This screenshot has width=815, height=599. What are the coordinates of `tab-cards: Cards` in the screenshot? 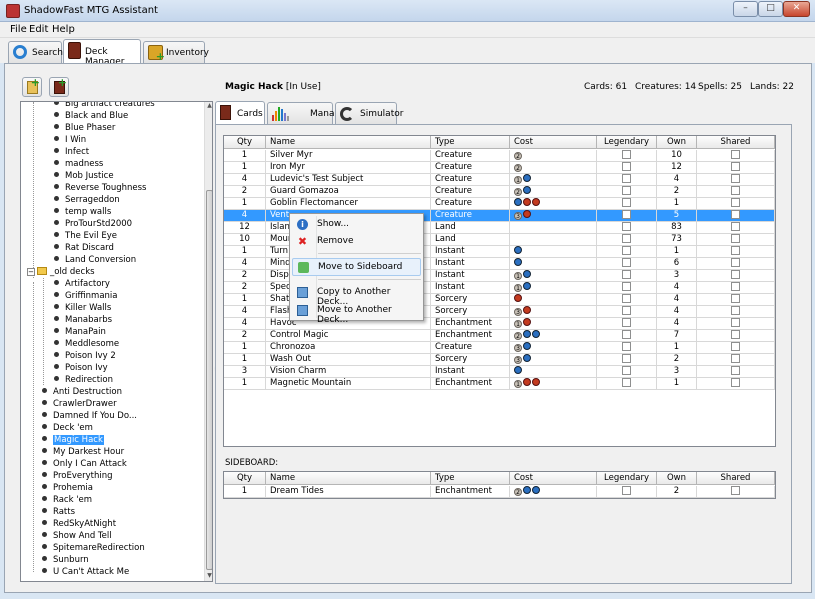 It's located at (240, 113).